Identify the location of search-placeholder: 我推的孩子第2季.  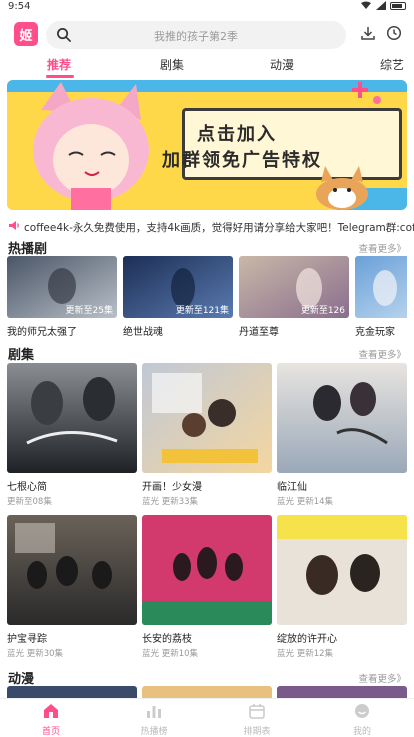
(196, 36).